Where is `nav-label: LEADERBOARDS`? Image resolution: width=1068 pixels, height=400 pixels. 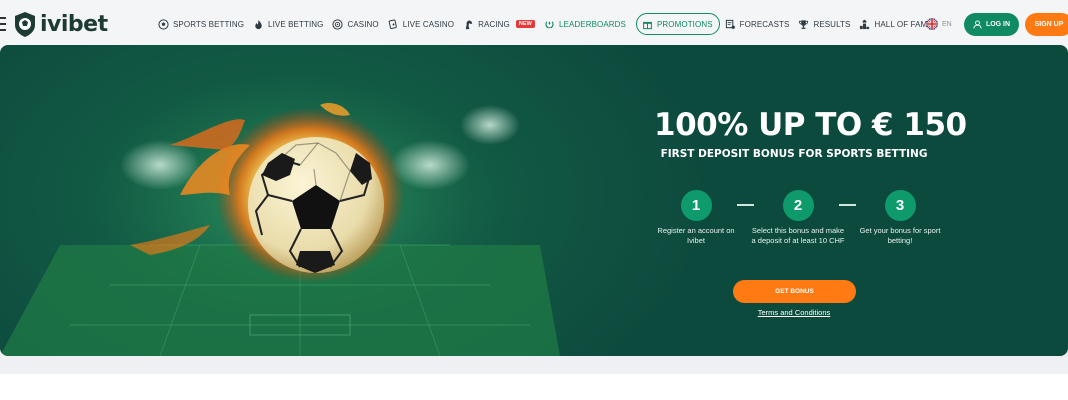
nav-label: LEADERBOARDS is located at coordinates (592, 24).